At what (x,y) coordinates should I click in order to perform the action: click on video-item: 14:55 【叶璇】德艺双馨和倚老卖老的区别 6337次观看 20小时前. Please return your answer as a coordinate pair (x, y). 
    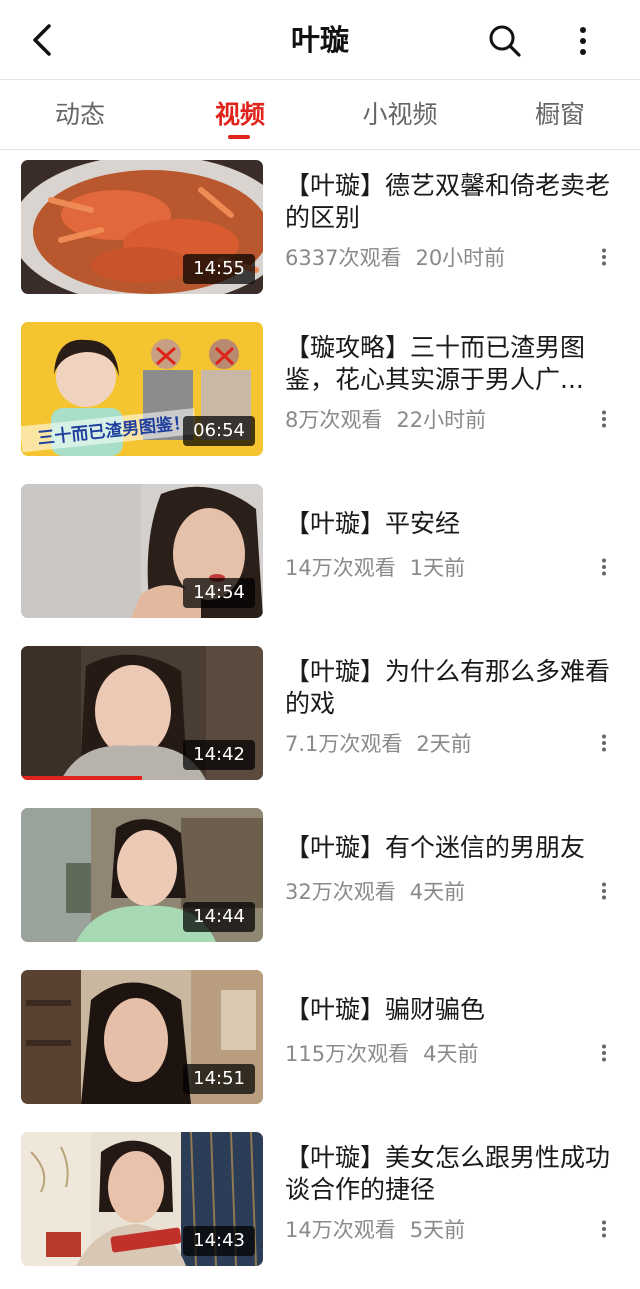
    Looking at the image, I should click on (320, 231).